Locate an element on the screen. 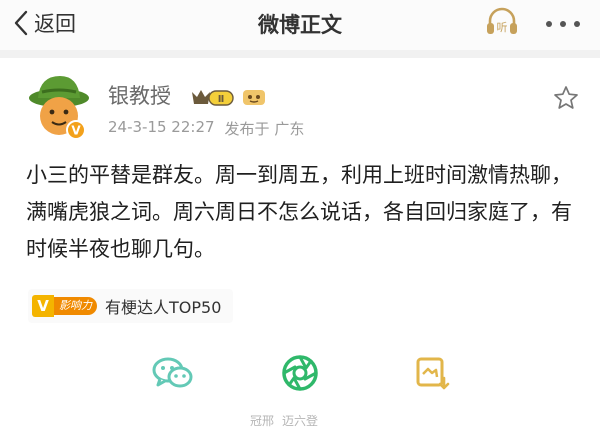 The height and width of the screenshot is (438, 600). influence-tag-label: 有梗达人TOP50 is located at coordinates (163, 307).